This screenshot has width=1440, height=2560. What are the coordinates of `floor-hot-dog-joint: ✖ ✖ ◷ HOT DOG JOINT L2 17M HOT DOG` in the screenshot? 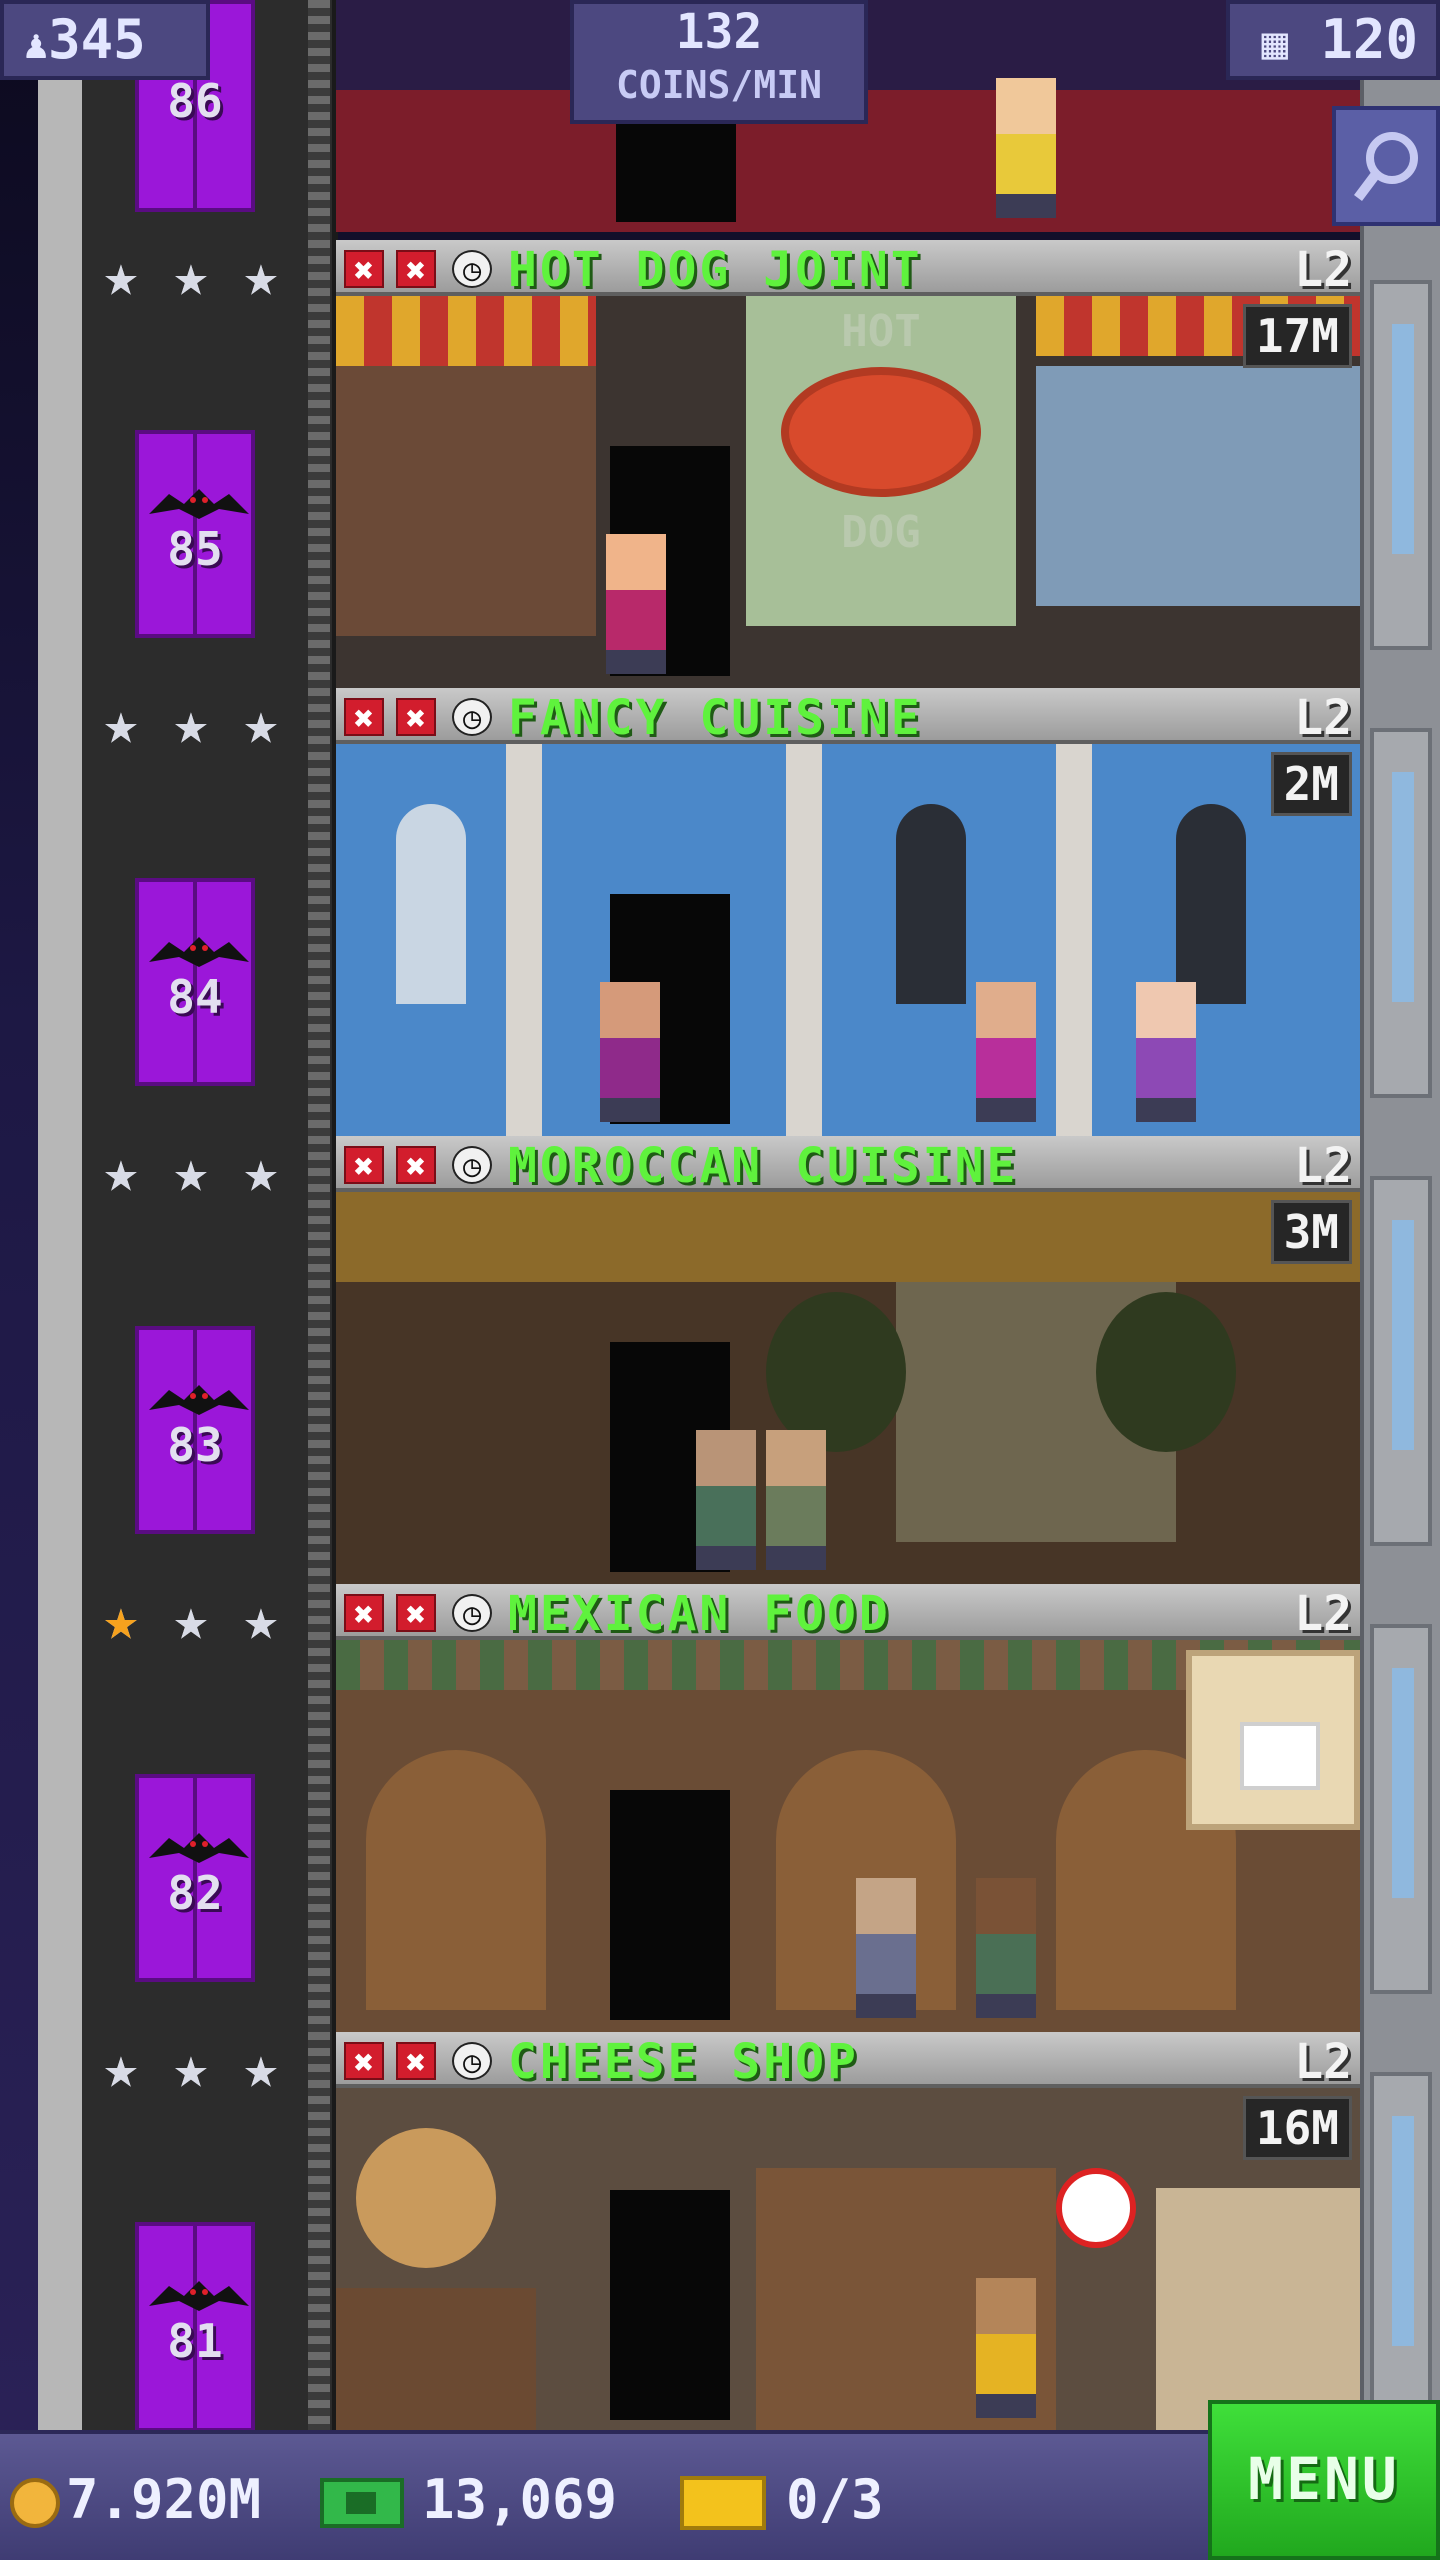 It's located at (848, 464).